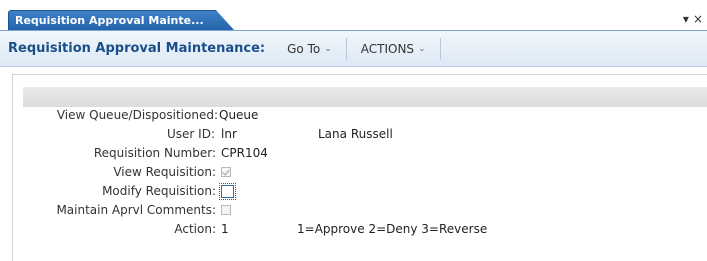 The width and height of the screenshot is (707, 261). Describe the element at coordinates (137, 115) in the screenshot. I see `view-queue-label: View Queue/Dispositioned:` at that location.